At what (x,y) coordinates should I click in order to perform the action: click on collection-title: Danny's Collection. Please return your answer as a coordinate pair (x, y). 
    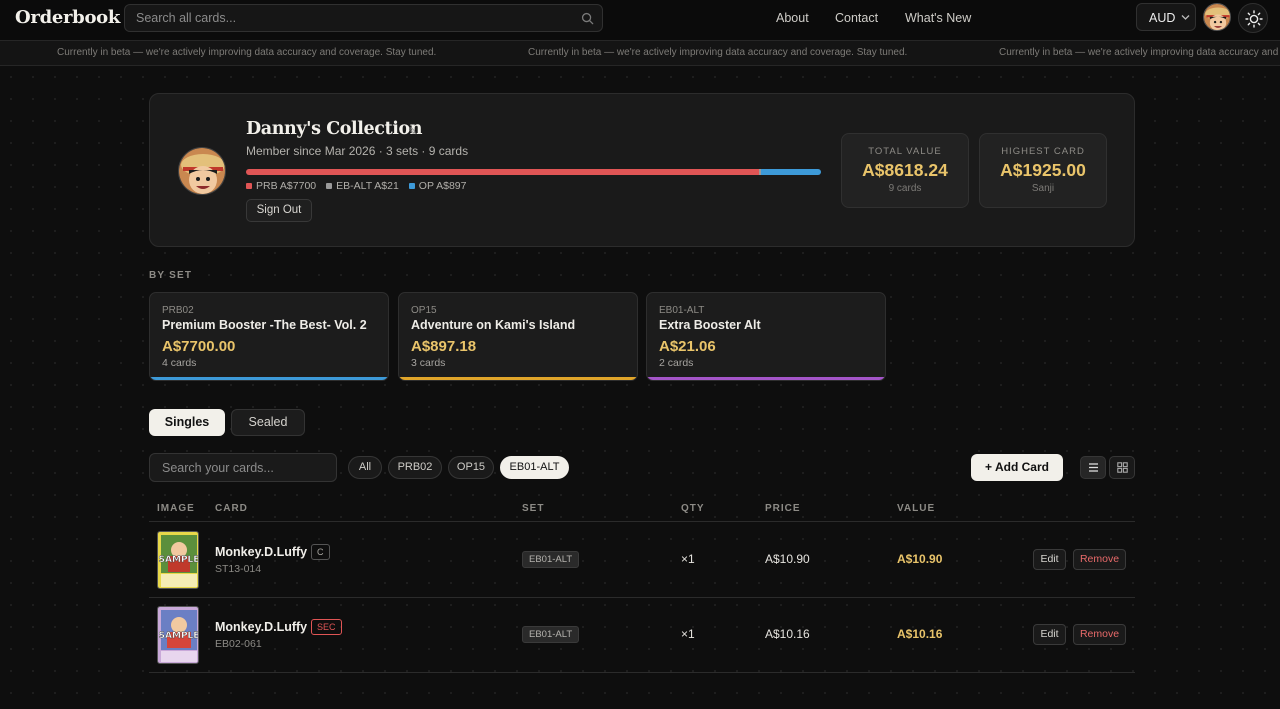
    Looking at the image, I should click on (334, 129).